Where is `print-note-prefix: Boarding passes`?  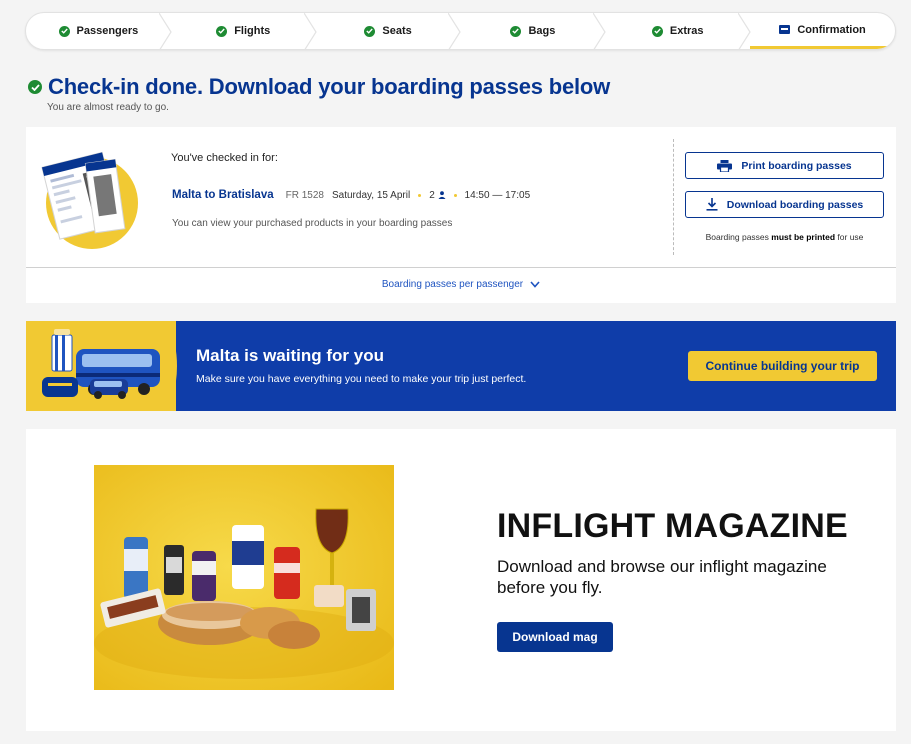 print-note-prefix: Boarding passes is located at coordinates (737, 237).